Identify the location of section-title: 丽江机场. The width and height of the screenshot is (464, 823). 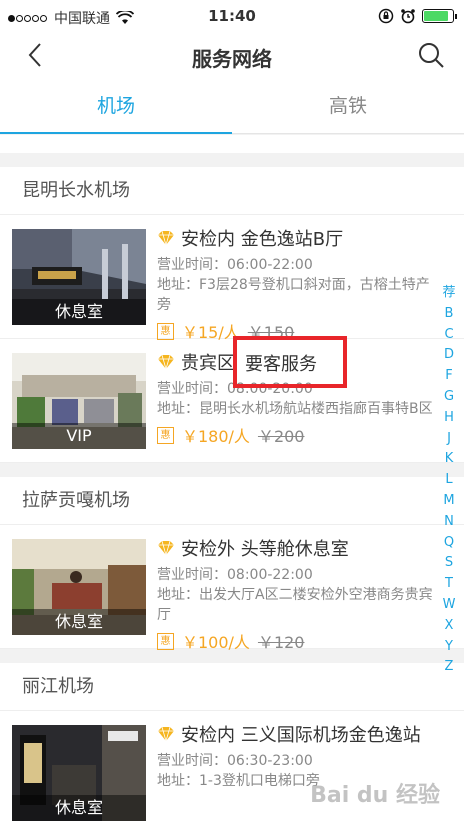
(232, 687).